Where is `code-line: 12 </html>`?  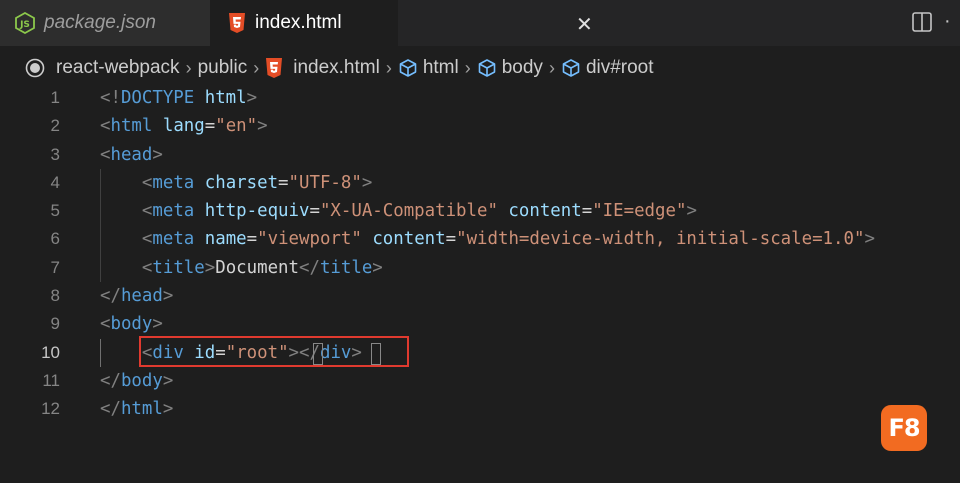
code-line: 12 </html> is located at coordinates (480, 409).